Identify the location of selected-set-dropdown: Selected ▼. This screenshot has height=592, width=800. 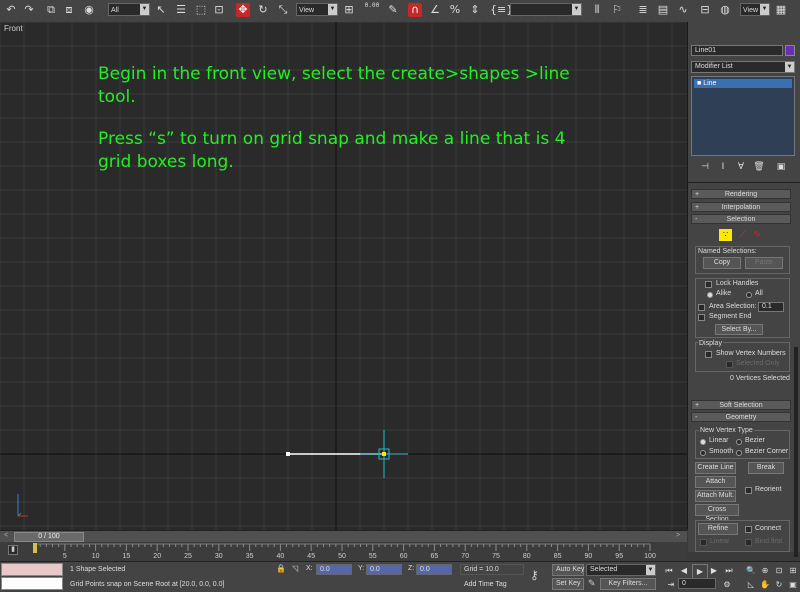
(621, 570).